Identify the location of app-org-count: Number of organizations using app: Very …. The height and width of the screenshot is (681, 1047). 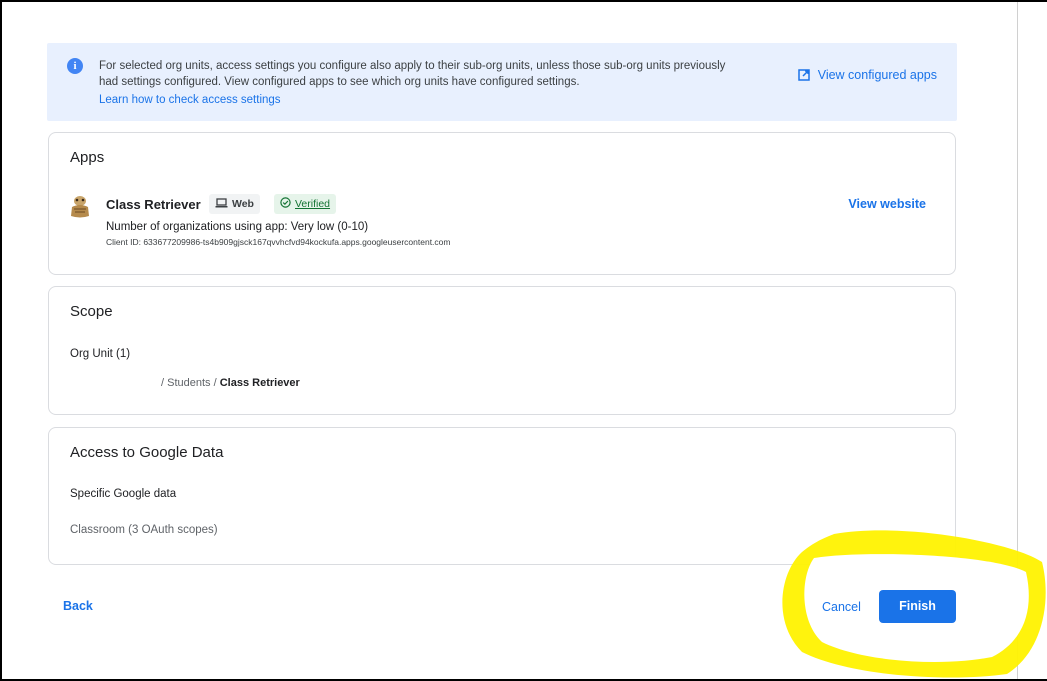
(237, 227).